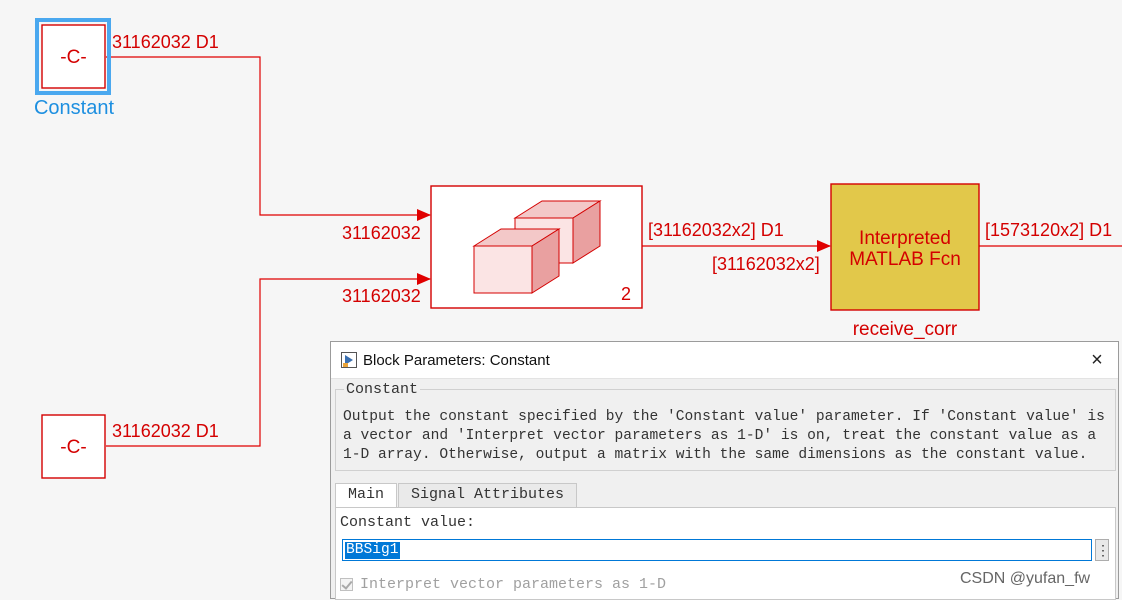 This screenshot has width=1122, height=600. What do you see at coordinates (381, 296) in the screenshot?
I see `concat-input-2-dims: 31162032` at bounding box center [381, 296].